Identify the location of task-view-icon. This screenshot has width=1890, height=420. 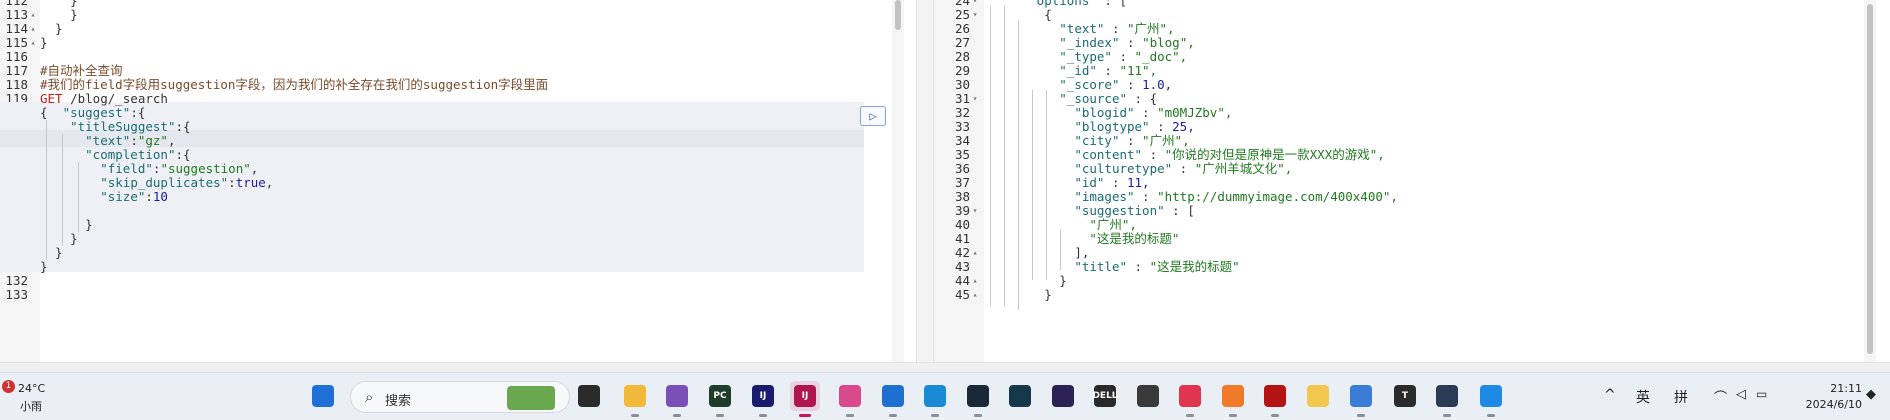
(589, 396).